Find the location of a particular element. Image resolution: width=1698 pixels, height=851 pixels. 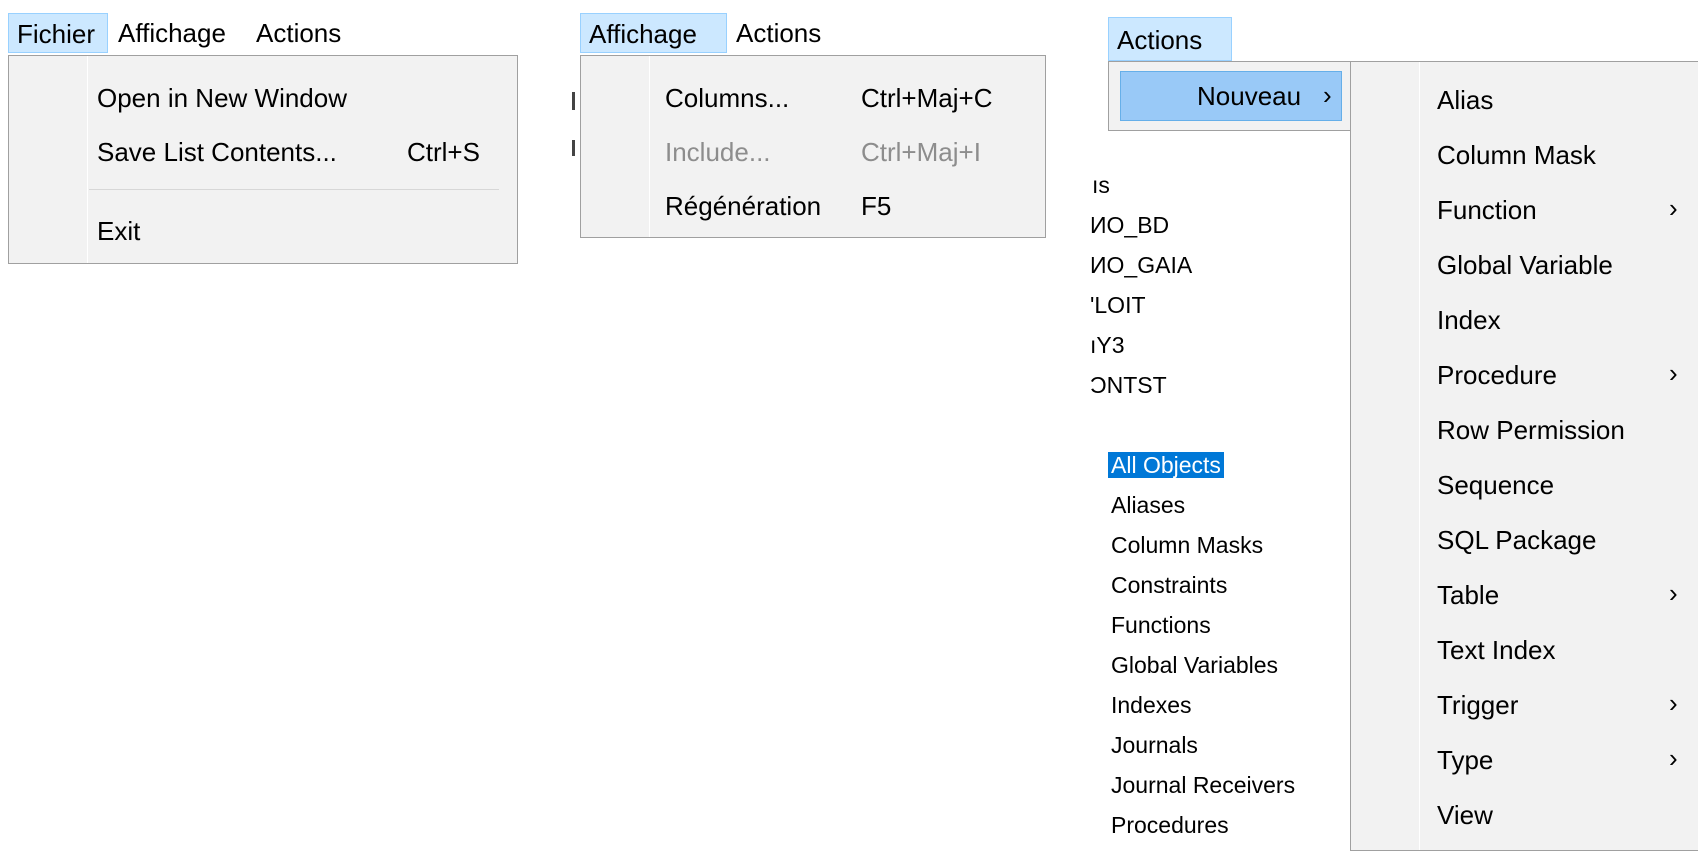

submenu-item-label: Index is located at coordinates (1469, 320).